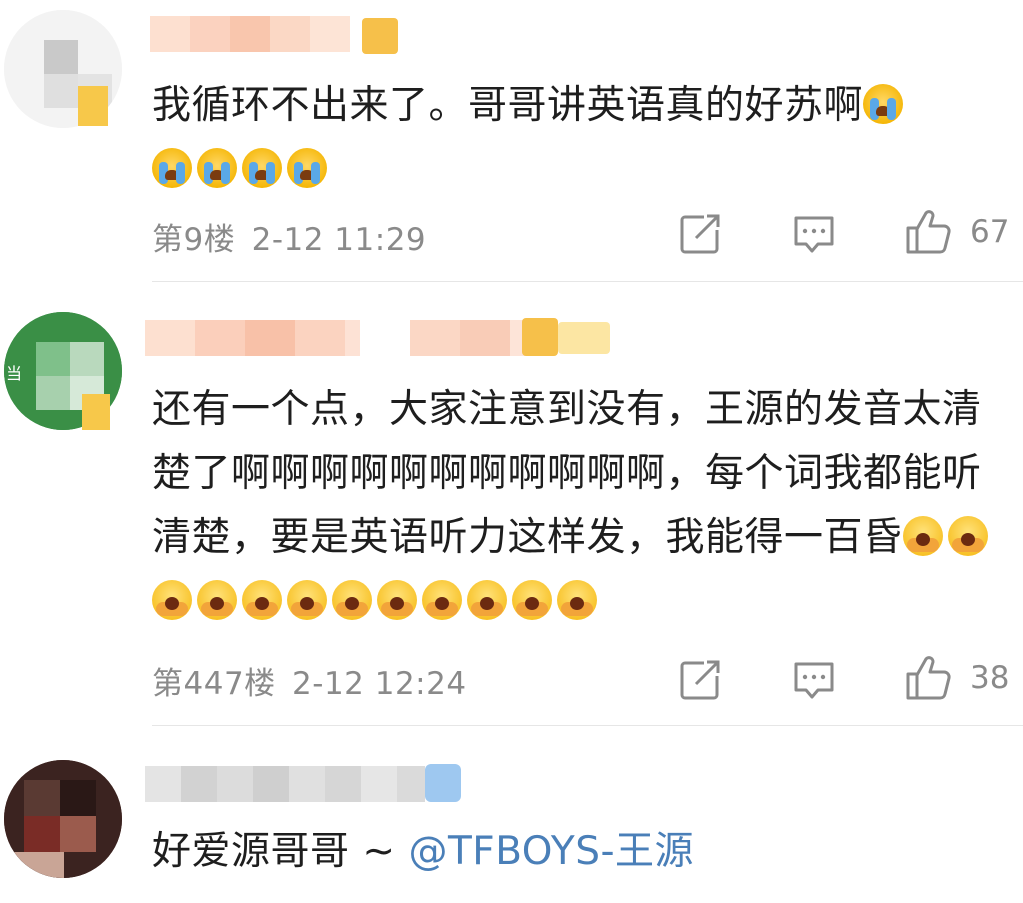 This screenshot has width=1023, height=903. Describe the element at coordinates (63, 819) in the screenshot. I see `avatar` at that location.